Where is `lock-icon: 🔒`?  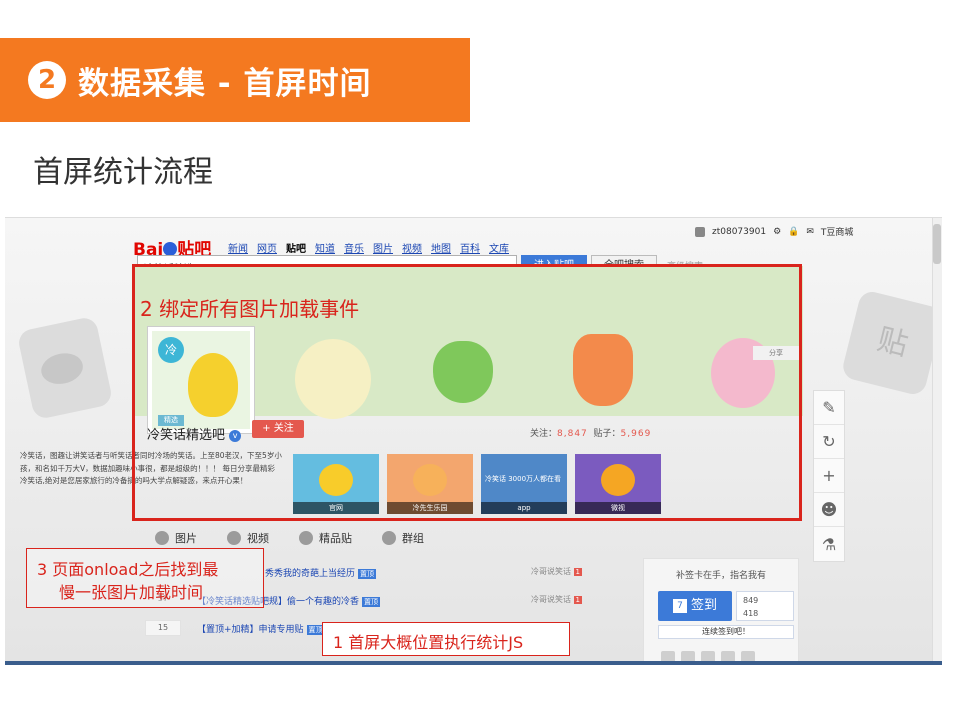
lock-icon: 🔒 is located at coordinates (793, 232).